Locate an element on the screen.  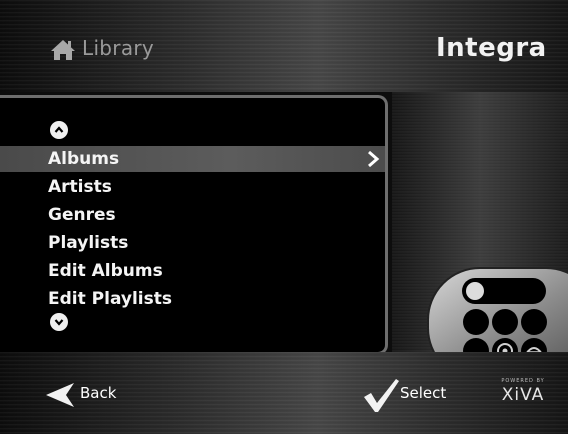
select-button: Select is located at coordinates (410, 395).